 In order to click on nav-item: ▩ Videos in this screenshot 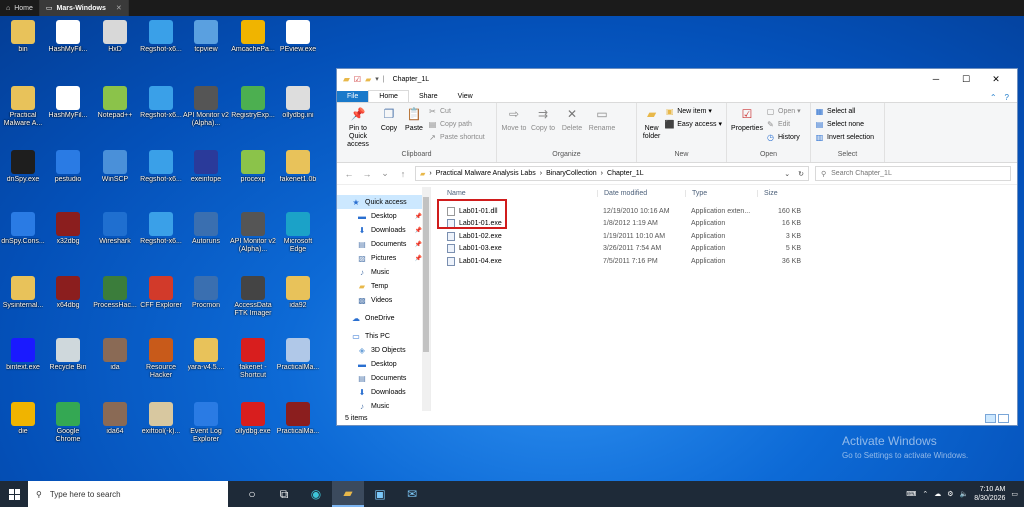, I will do `click(383, 300)`.